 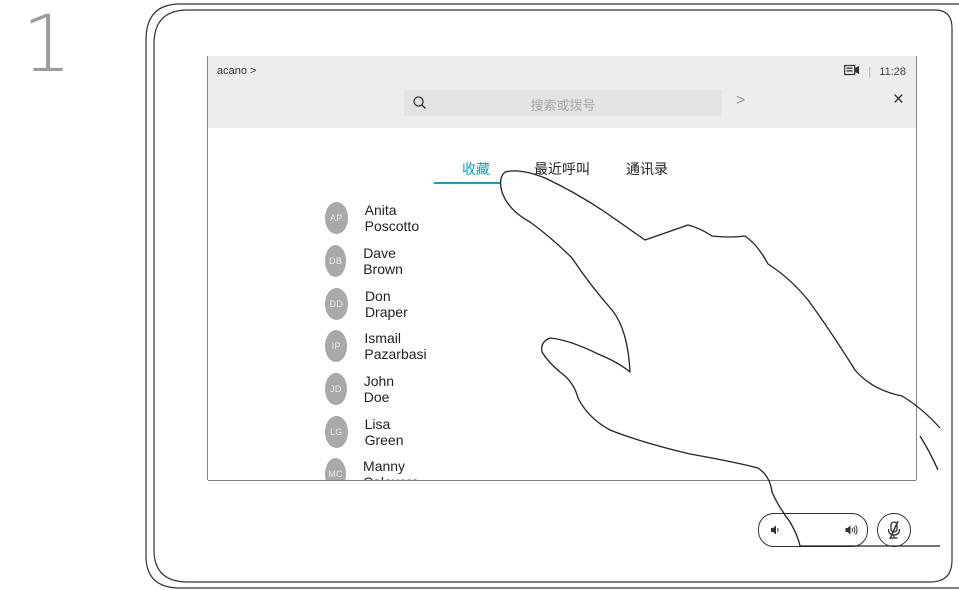 I want to click on camera-self-view-icon, so click(x=852, y=71).